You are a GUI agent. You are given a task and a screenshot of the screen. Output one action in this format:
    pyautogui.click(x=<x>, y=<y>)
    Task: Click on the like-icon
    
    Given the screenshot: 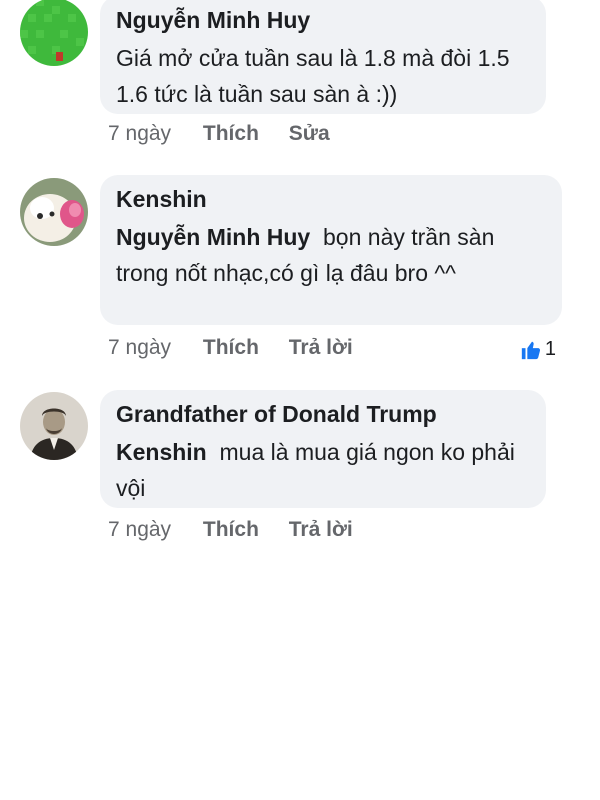 What is the action you would take?
    pyautogui.click(x=530, y=350)
    